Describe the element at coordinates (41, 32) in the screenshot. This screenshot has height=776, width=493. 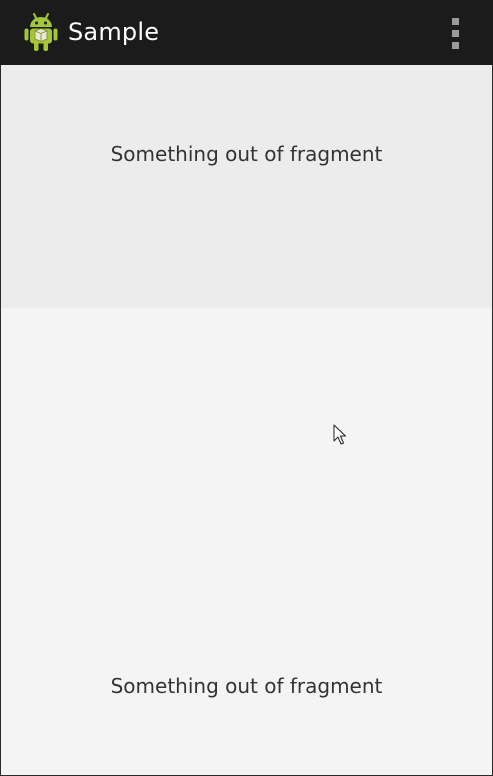
I see `android-robot-icon` at that location.